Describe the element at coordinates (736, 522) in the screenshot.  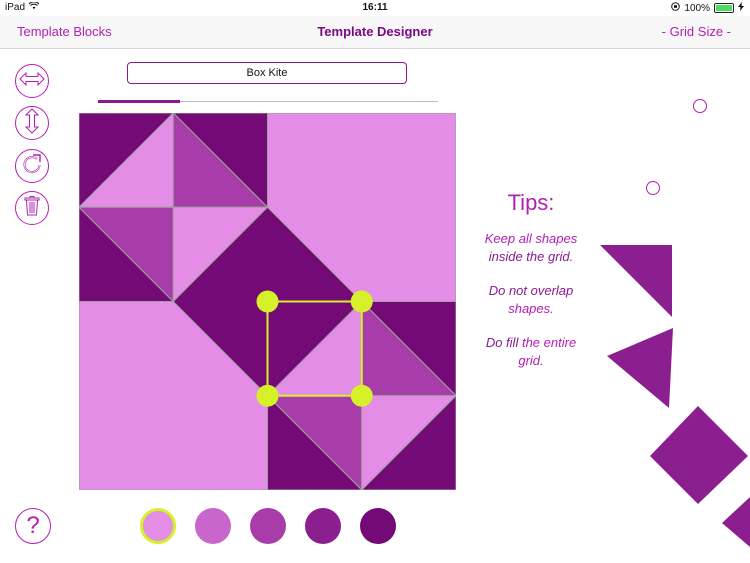
I see `partial-shape` at that location.